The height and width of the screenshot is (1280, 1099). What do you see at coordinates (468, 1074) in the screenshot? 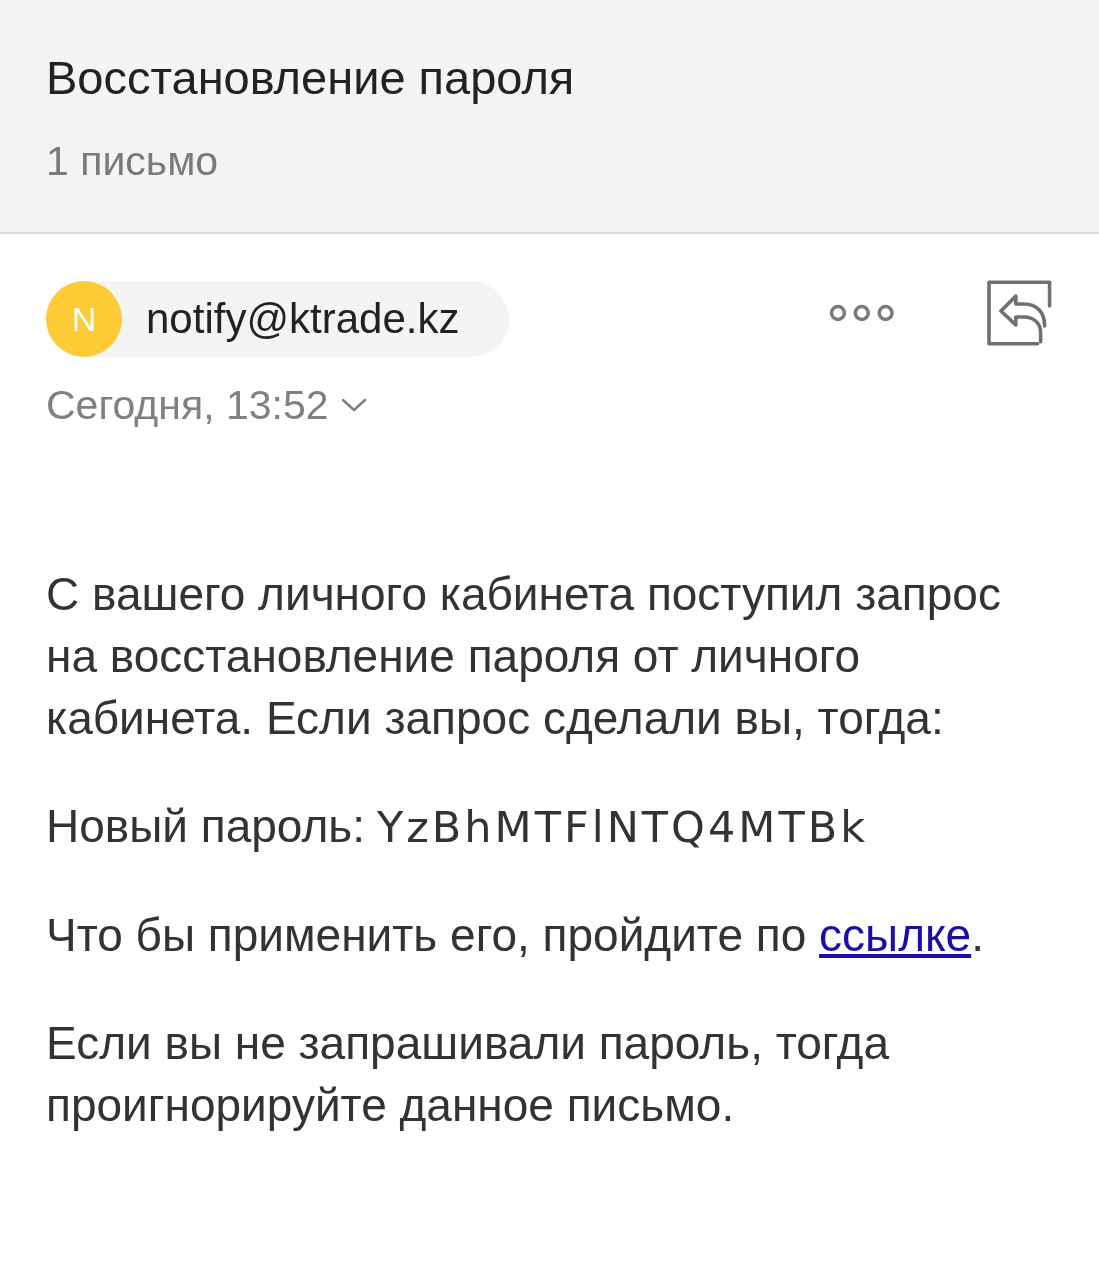
I see `body-paragraph: Если вы не запрашивали пароль, тогда проигнорируйте данное письмо.` at bounding box center [468, 1074].